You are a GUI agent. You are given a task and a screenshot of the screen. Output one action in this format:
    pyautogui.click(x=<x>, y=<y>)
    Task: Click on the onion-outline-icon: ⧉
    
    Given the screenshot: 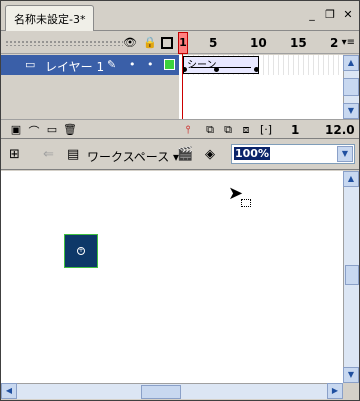 What is the action you would take?
    pyautogui.click(x=228, y=130)
    